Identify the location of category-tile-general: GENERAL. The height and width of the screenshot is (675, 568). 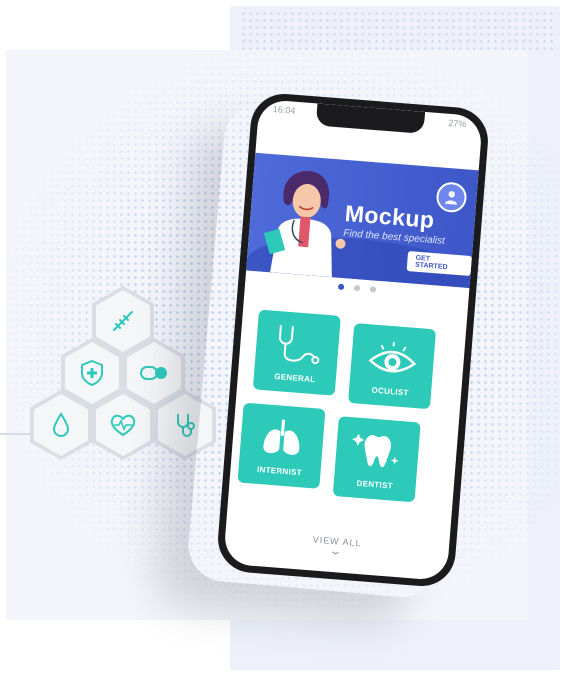
(296, 352).